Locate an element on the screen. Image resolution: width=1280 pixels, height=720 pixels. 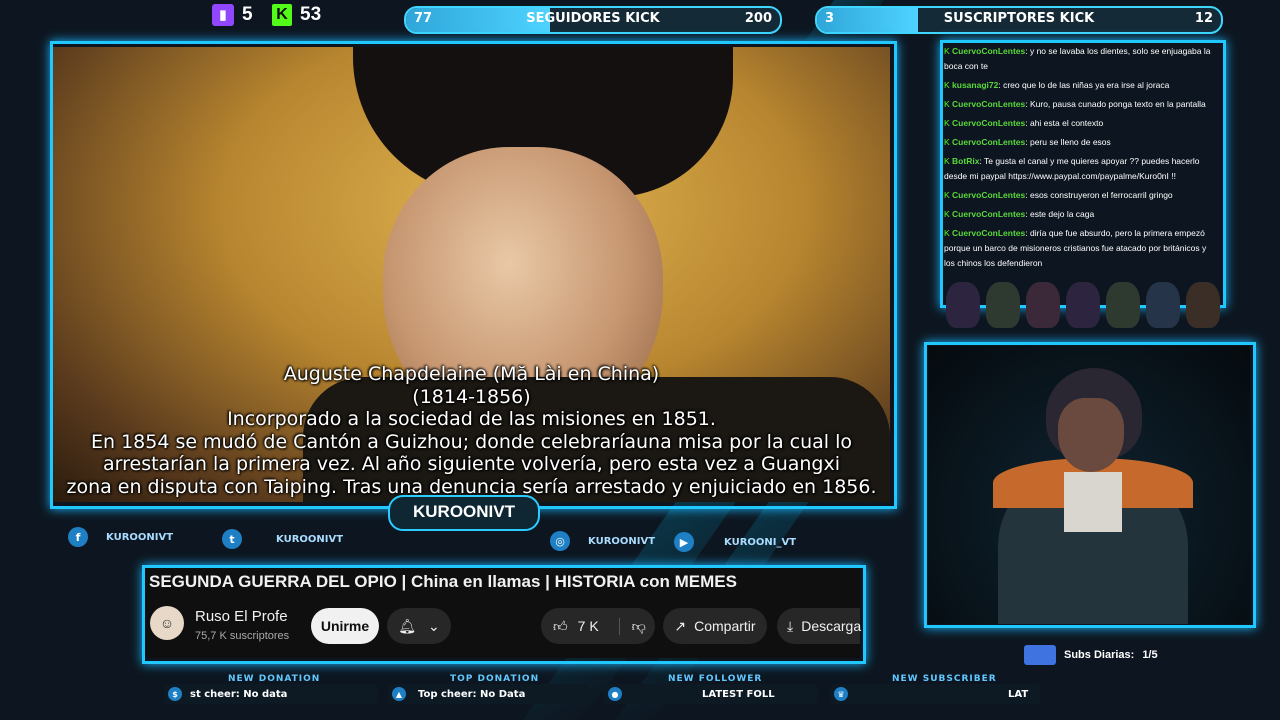
notifications-button: 🔔︎ ⌄ is located at coordinates (419, 626).